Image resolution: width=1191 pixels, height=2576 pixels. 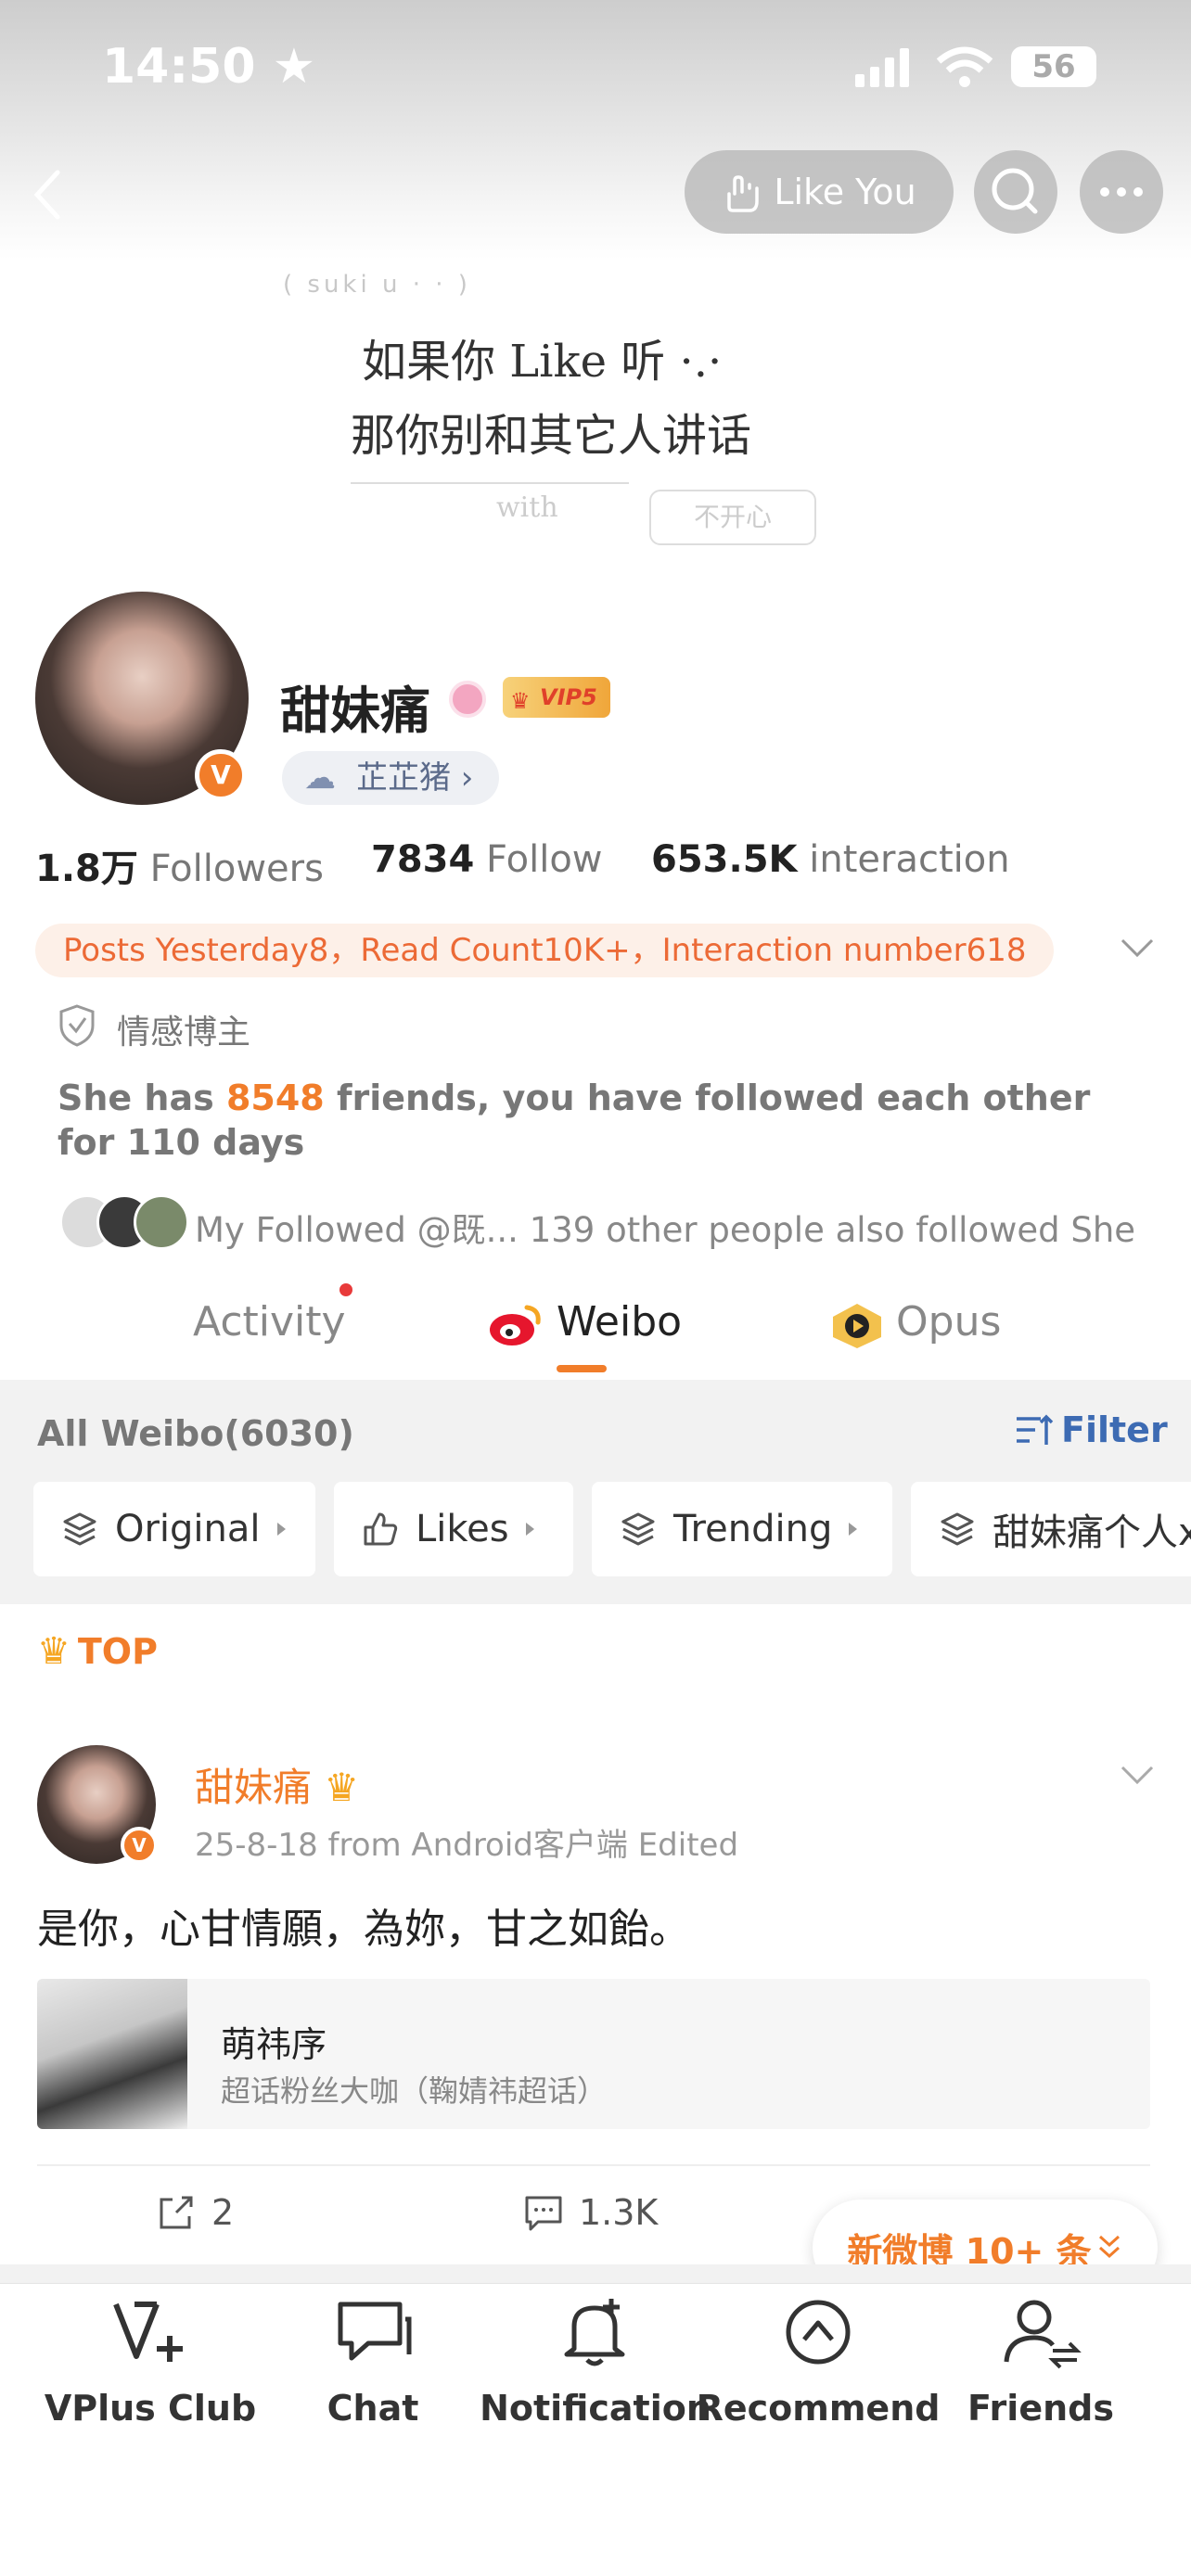 I want to click on post-text: 是你，心甘情願，為妳，甘之如飴。, so click(x=363, y=1929).